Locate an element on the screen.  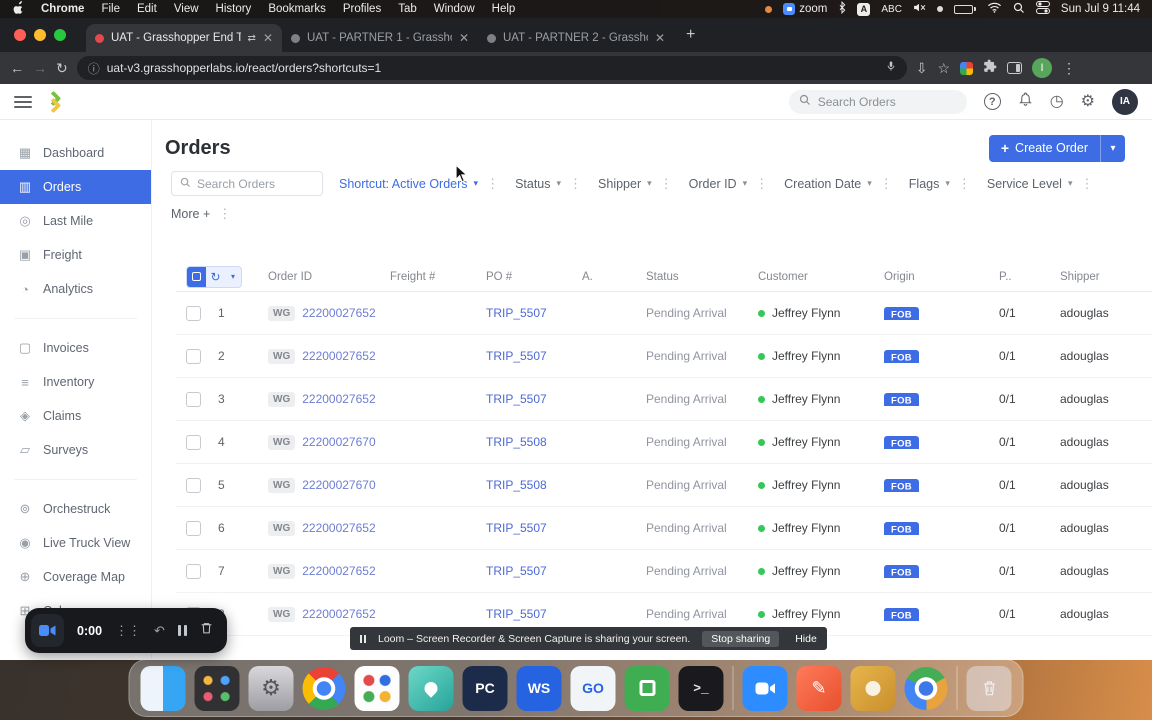
spotlight-icon is located at coordinates (1019, 9).